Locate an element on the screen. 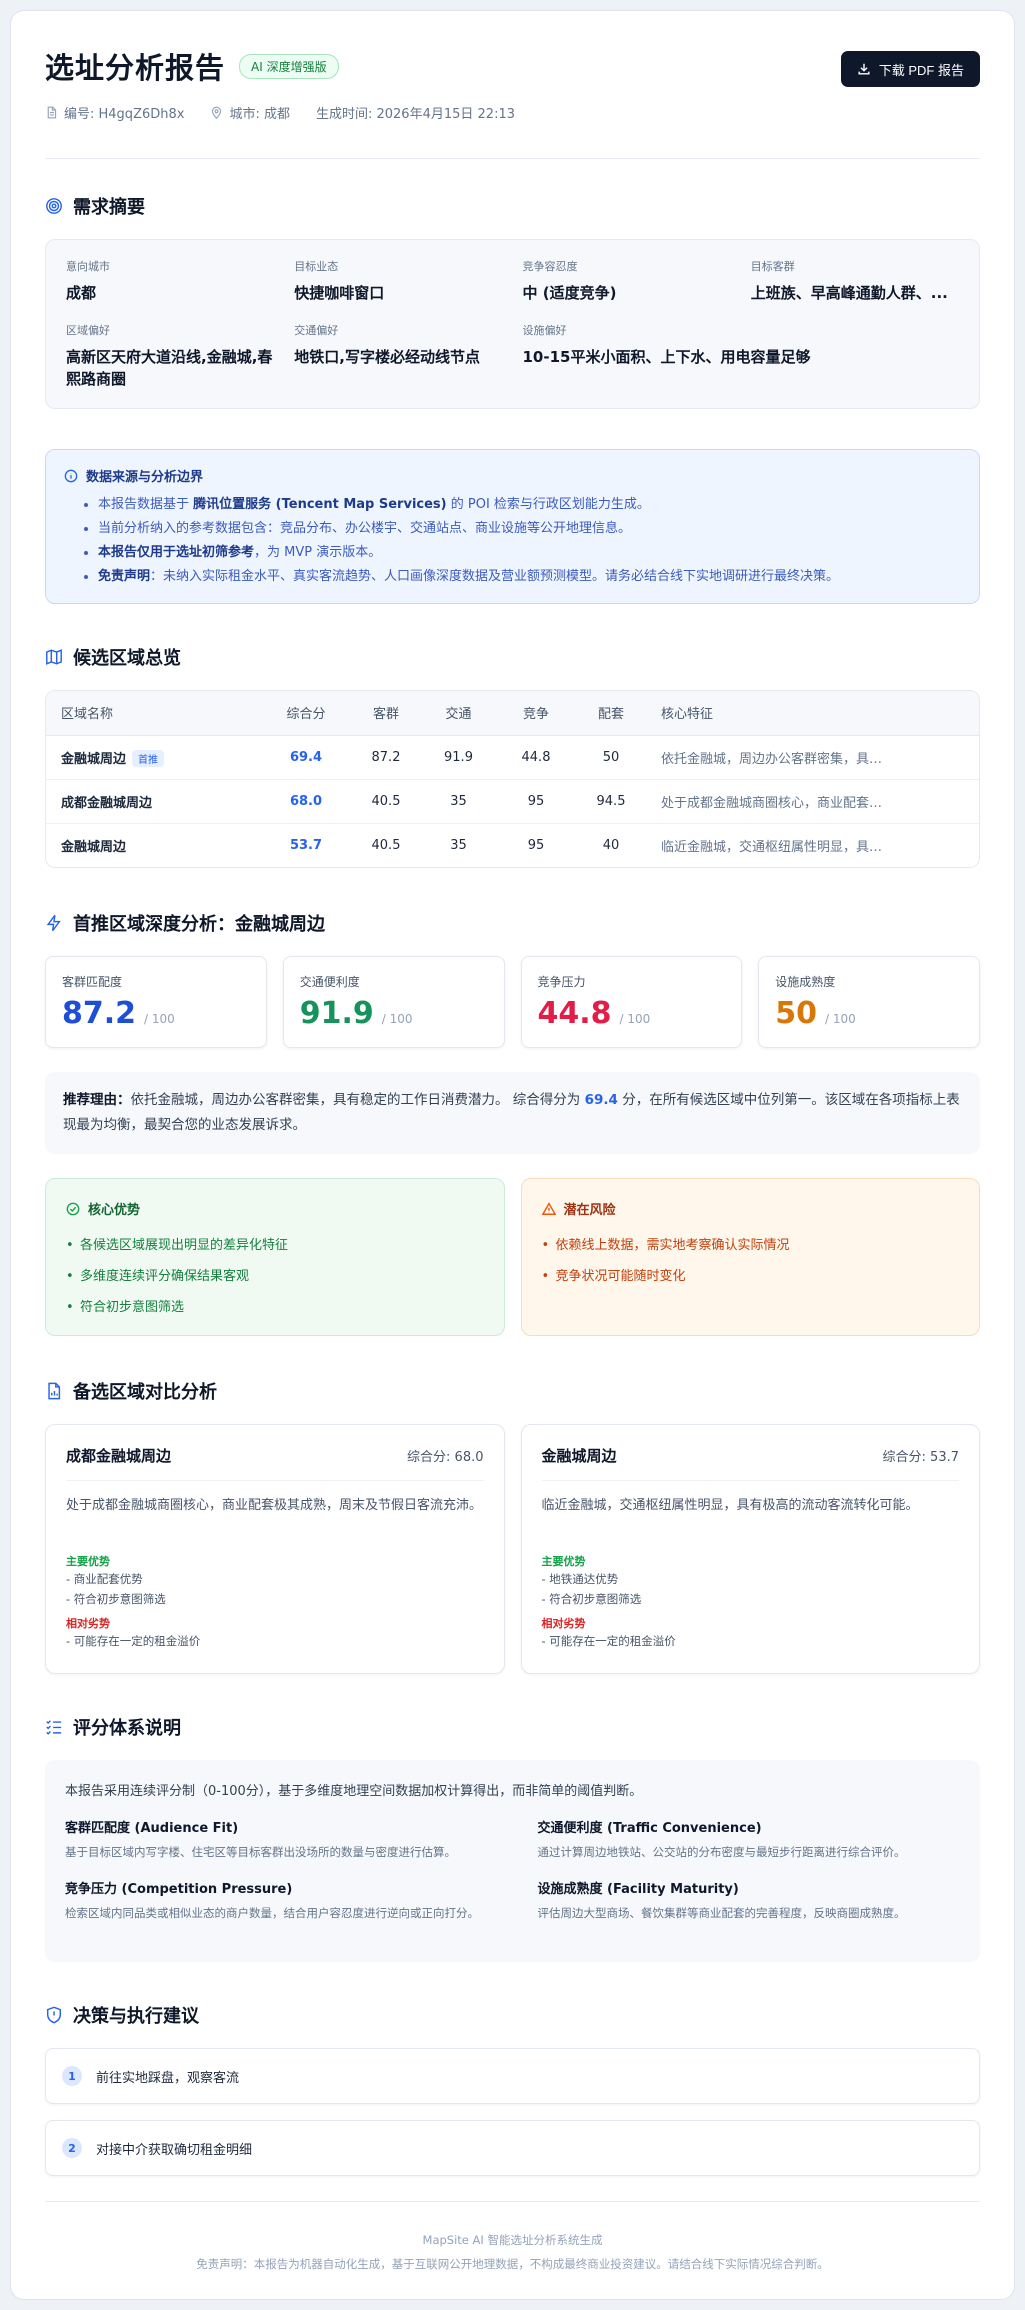 Image resolution: width=1025 pixels, height=2310 pixels. report-time: 生成时间: 2026年4月15日 22:13 is located at coordinates (415, 112).